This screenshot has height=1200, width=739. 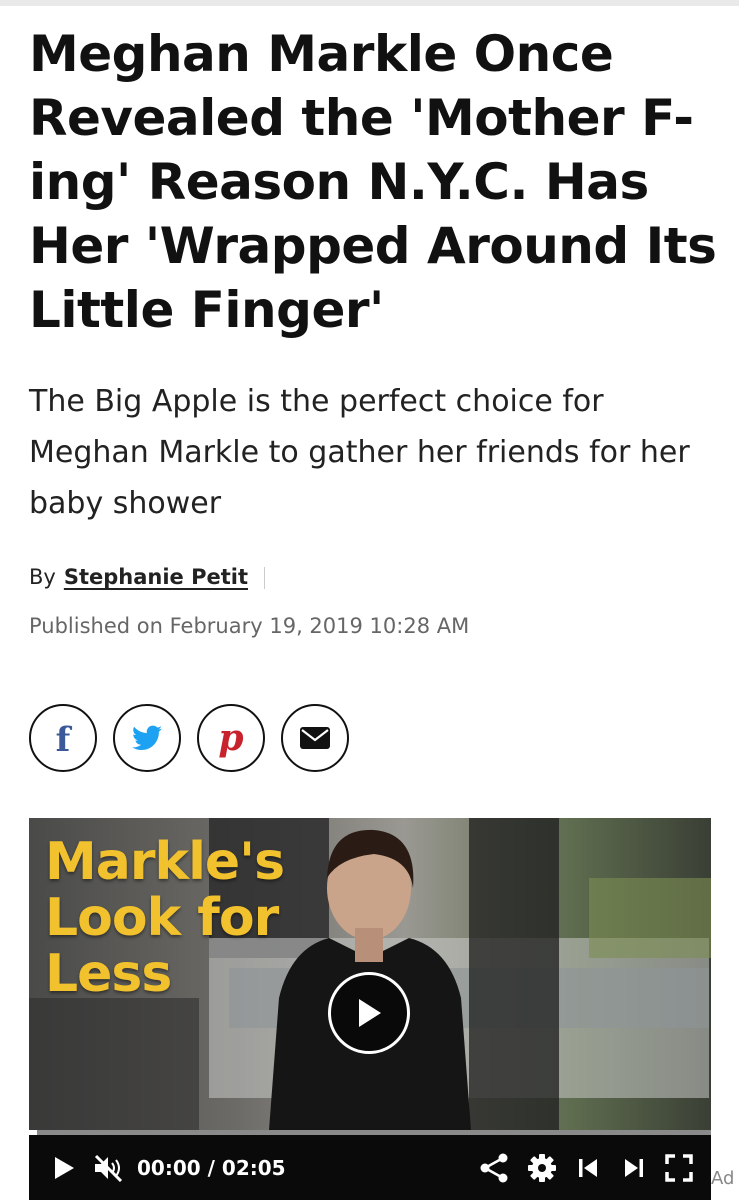 I want to click on twitter-icon, so click(x=147, y=737).